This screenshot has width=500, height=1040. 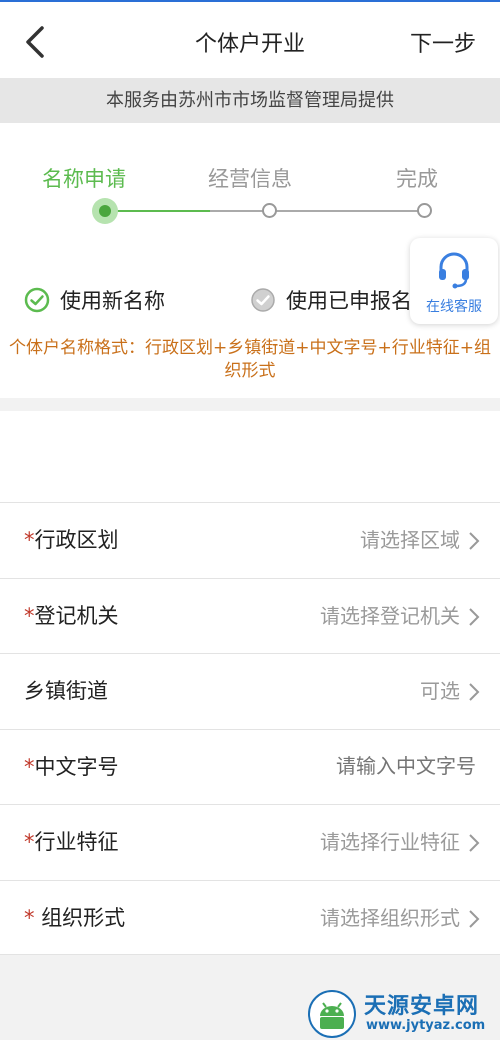 I want to click on row-placeholder: 请选择区域, so click(x=410, y=540).